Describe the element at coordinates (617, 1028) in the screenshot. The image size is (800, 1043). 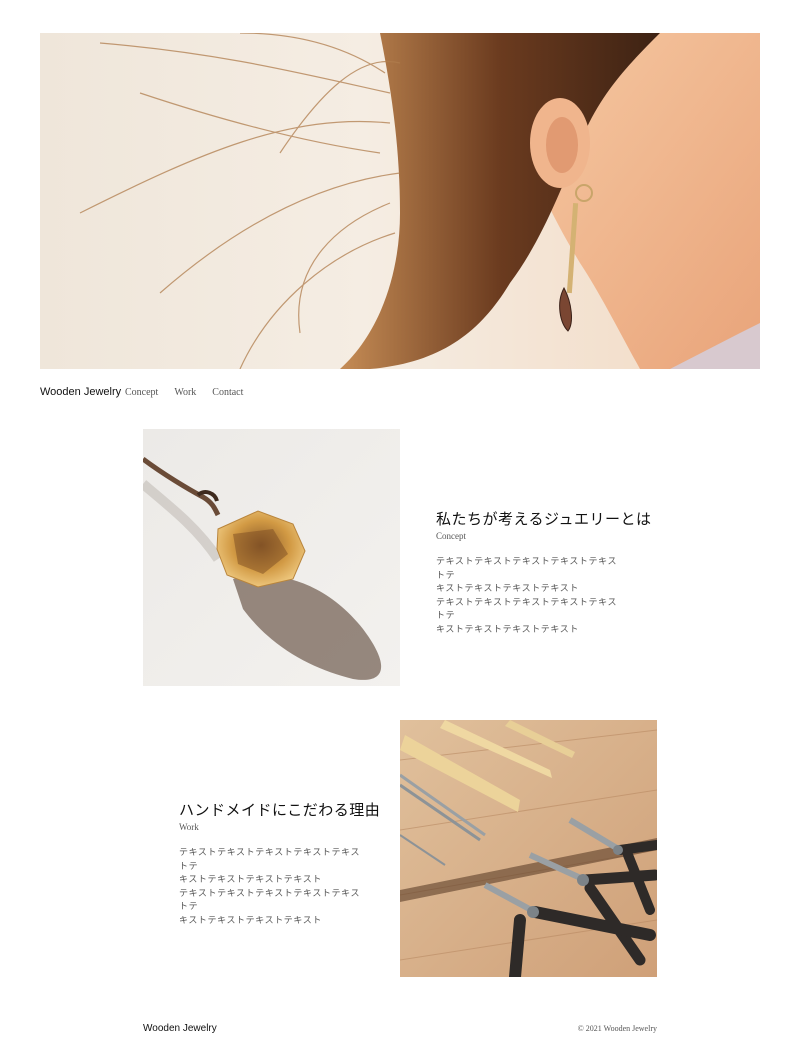
I see `copyright: © 2021 Wooden Jewelry` at that location.